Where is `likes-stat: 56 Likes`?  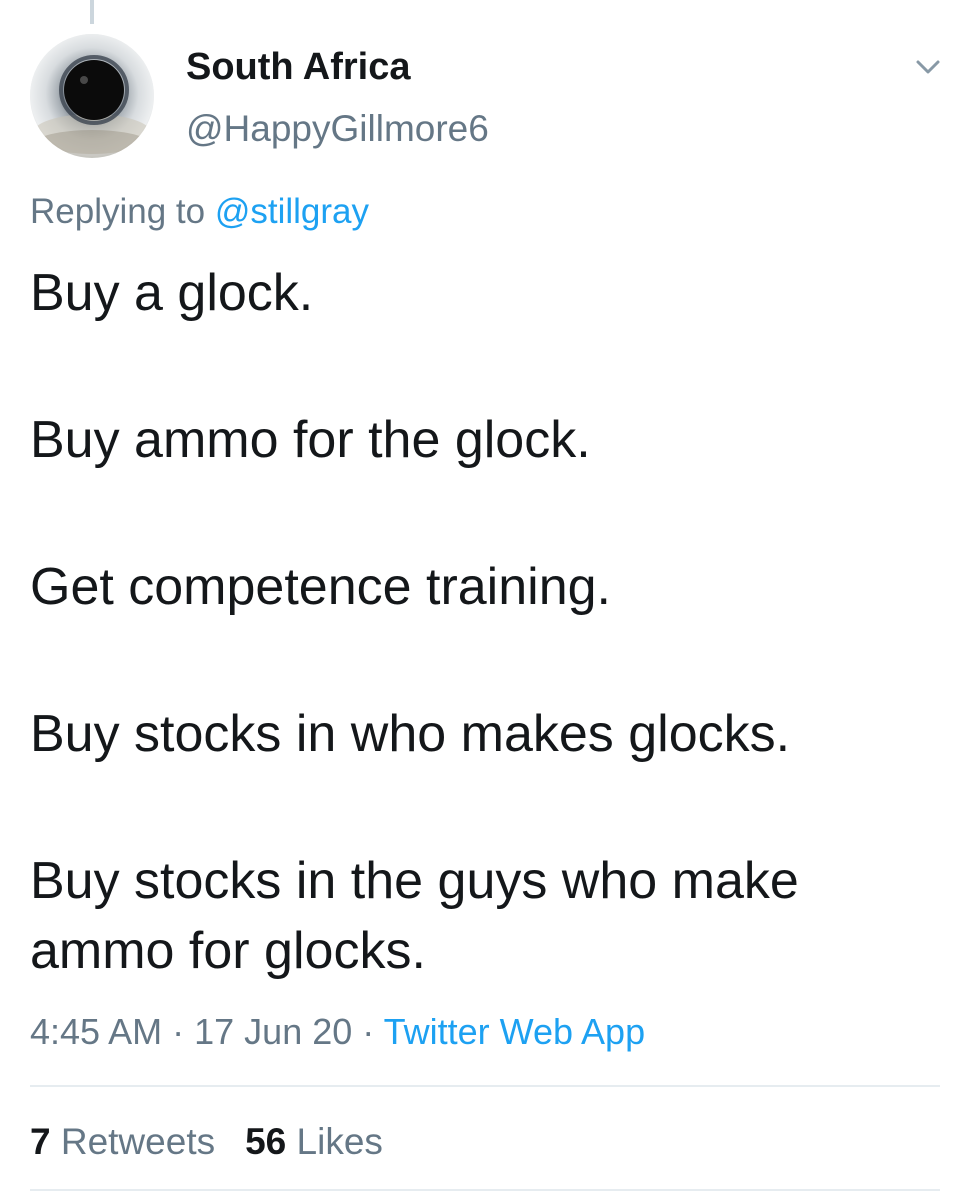 likes-stat: 56 Likes is located at coordinates (314, 1141).